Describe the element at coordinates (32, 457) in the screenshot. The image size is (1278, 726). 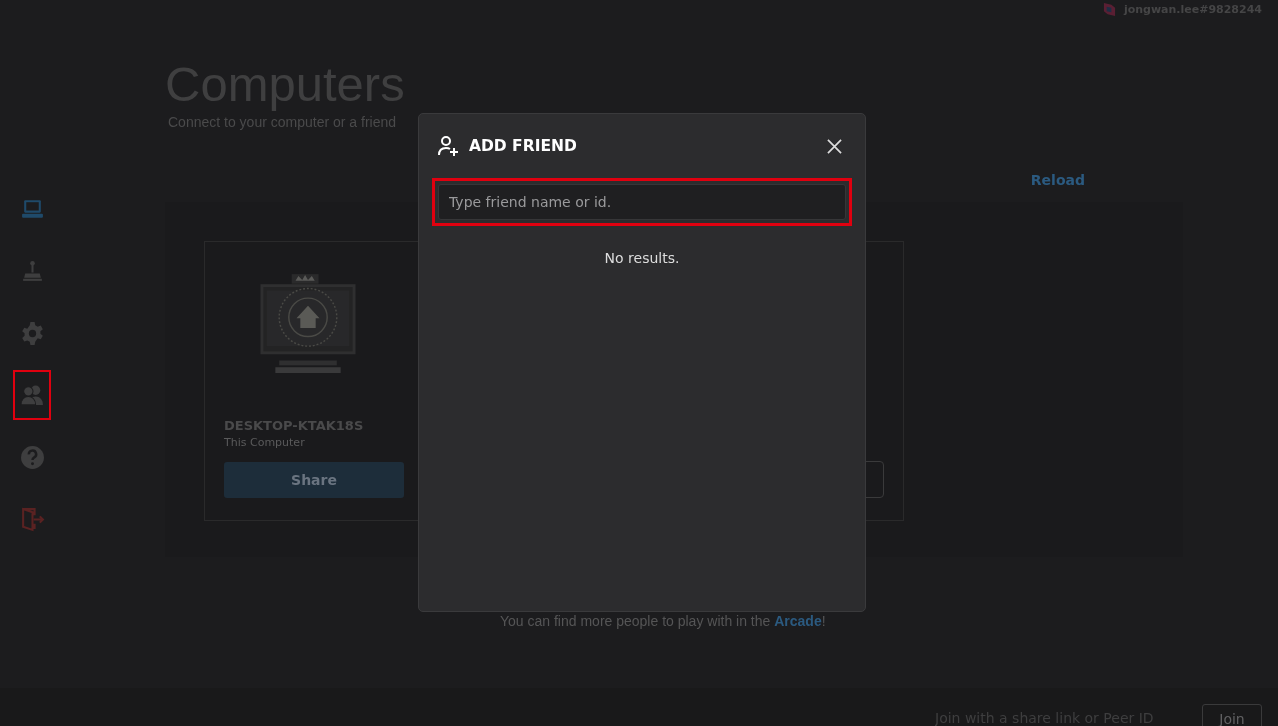
I see `help-icon` at that location.